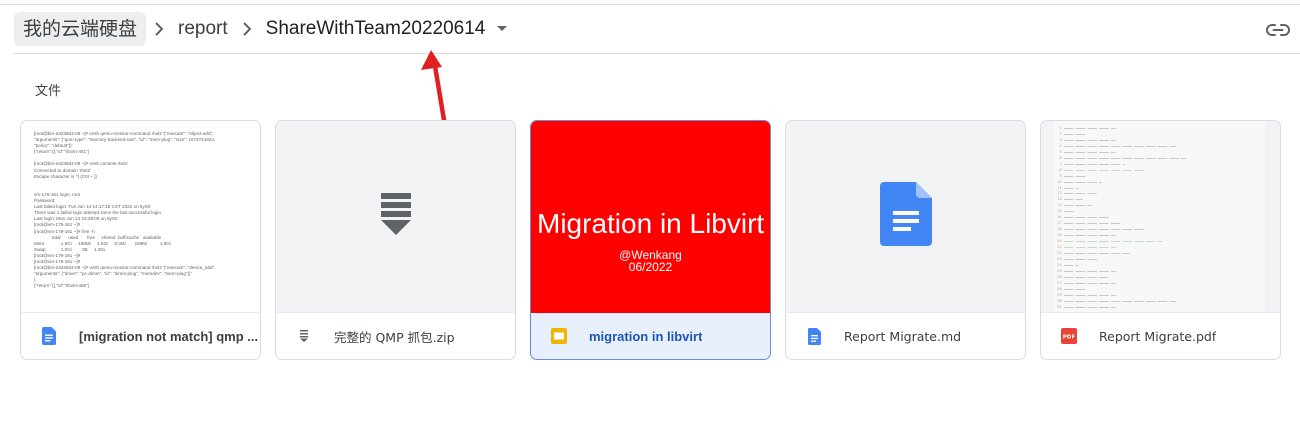 The width and height of the screenshot is (1300, 439). What do you see at coordinates (650, 267) in the screenshot?
I see `slide-date: 06/2022` at bounding box center [650, 267].